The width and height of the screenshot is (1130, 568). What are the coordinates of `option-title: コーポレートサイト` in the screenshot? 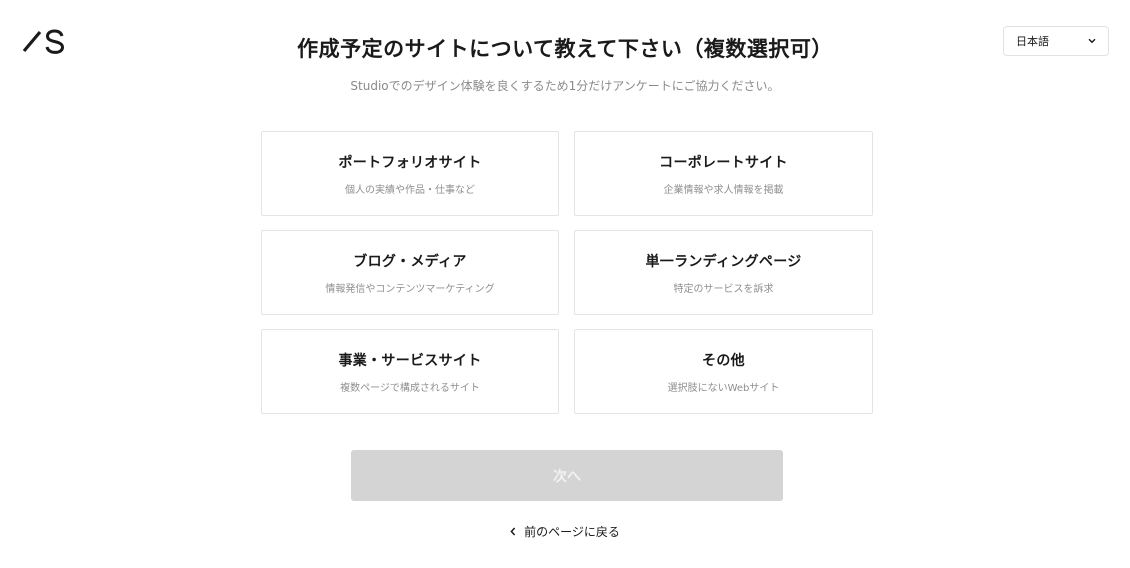 It's located at (723, 162).